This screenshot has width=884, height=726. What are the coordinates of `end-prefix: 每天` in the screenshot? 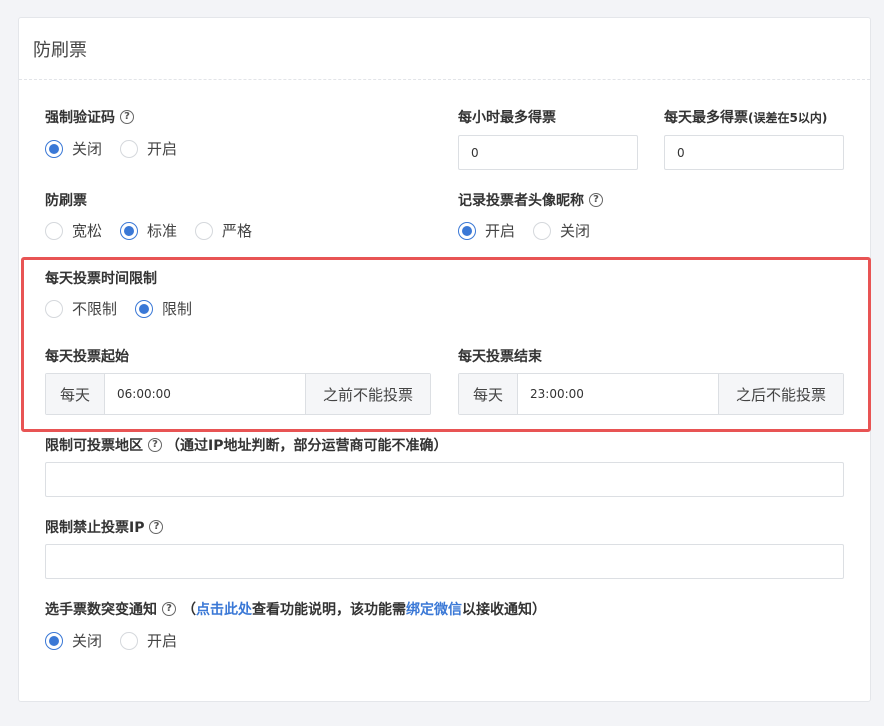 It's located at (488, 394).